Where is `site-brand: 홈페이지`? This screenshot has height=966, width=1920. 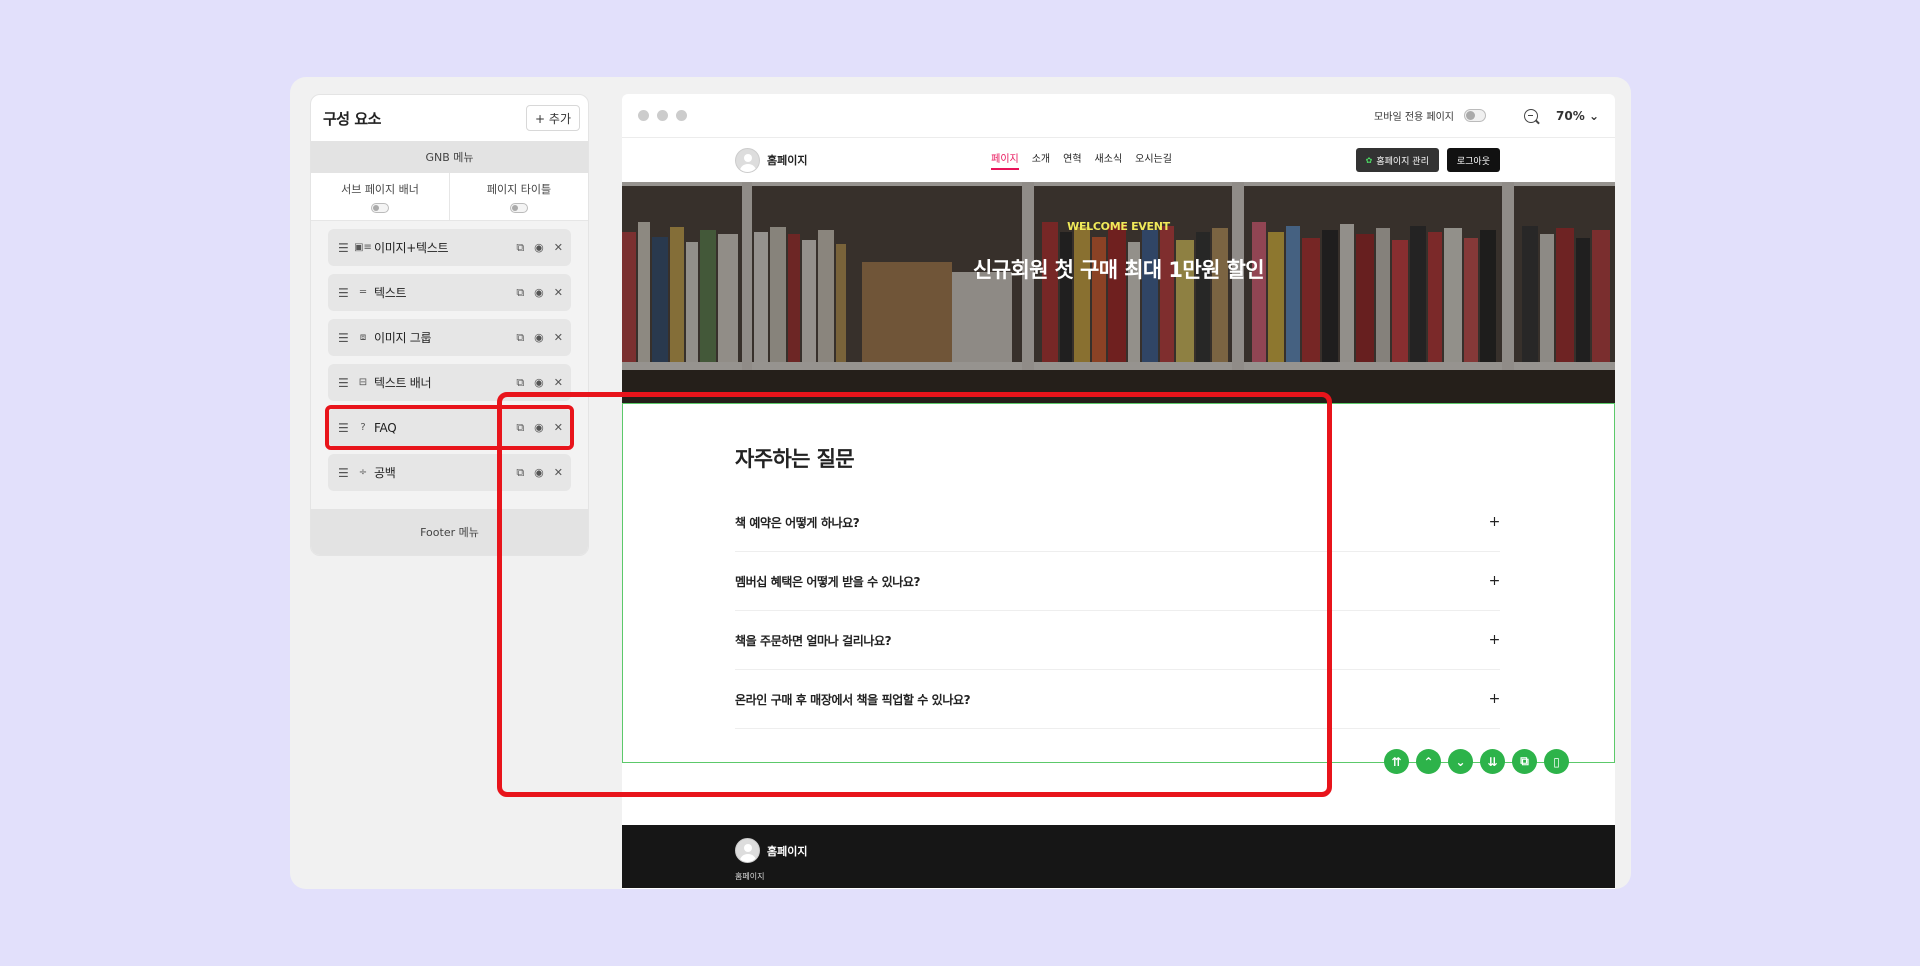
site-brand: 홈페이지 is located at coordinates (787, 160).